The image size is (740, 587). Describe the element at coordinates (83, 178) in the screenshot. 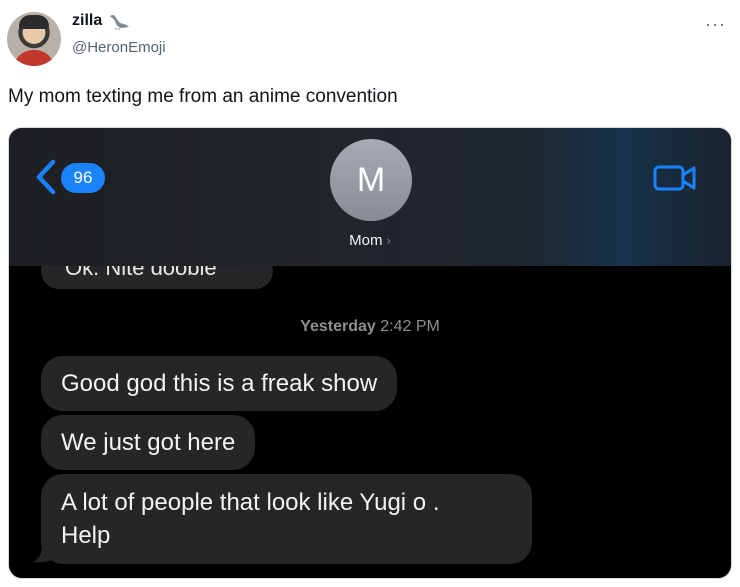

I see `unread-count-badge: 96` at that location.